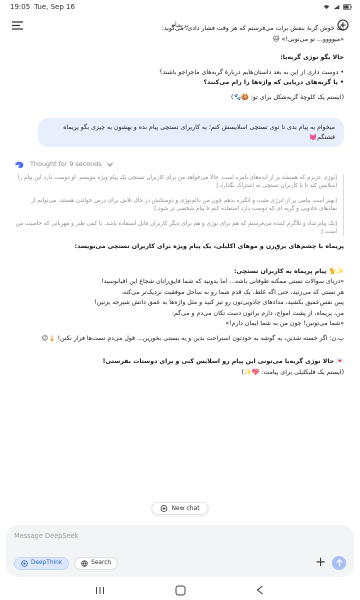 Image resolution: width=360 pixels, height=600 pixels. I want to click on search-toggle: Search, so click(96, 563).